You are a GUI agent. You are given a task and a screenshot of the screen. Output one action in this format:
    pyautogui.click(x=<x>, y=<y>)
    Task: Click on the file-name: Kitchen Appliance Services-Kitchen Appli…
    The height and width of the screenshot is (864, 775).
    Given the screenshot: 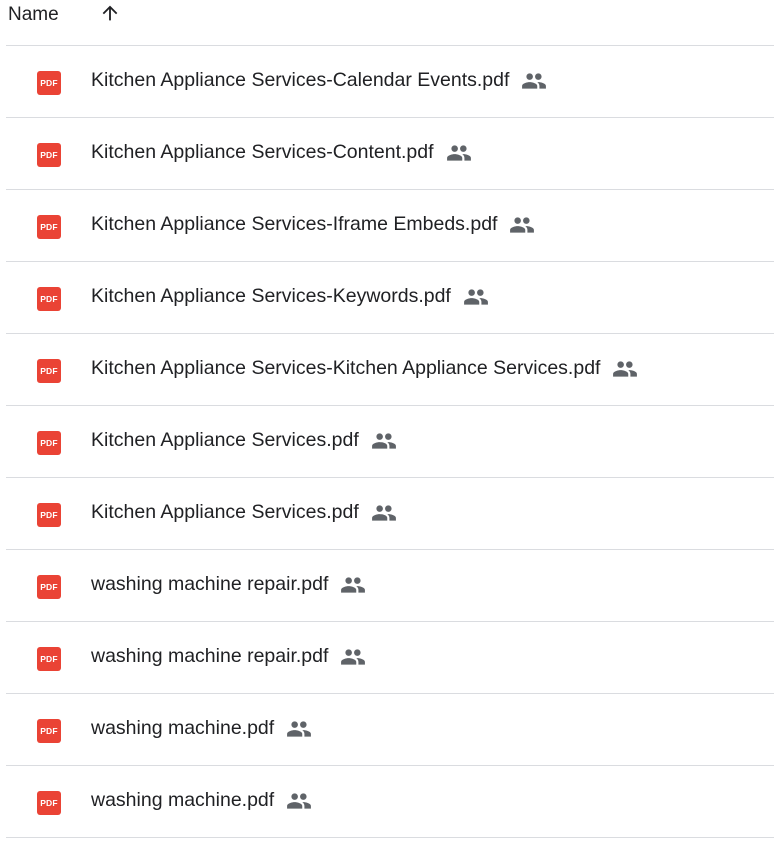 What is the action you would take?
    pyautogui.click(x=345, y=368)
    